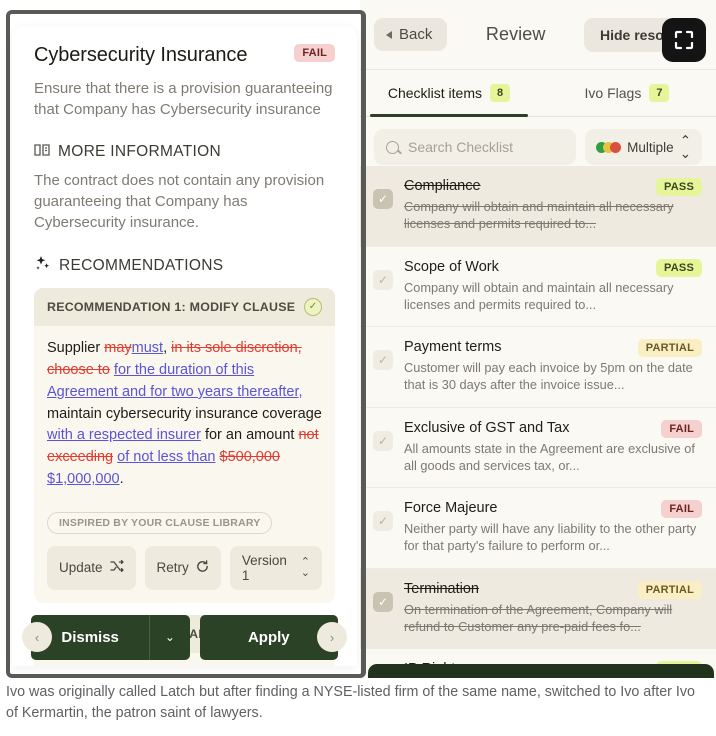 This screenshot has width=716, height=736. Describe the element at coordinates (249, 457) in the screenshot. I see `redline-deletion: $500,000` at that location.